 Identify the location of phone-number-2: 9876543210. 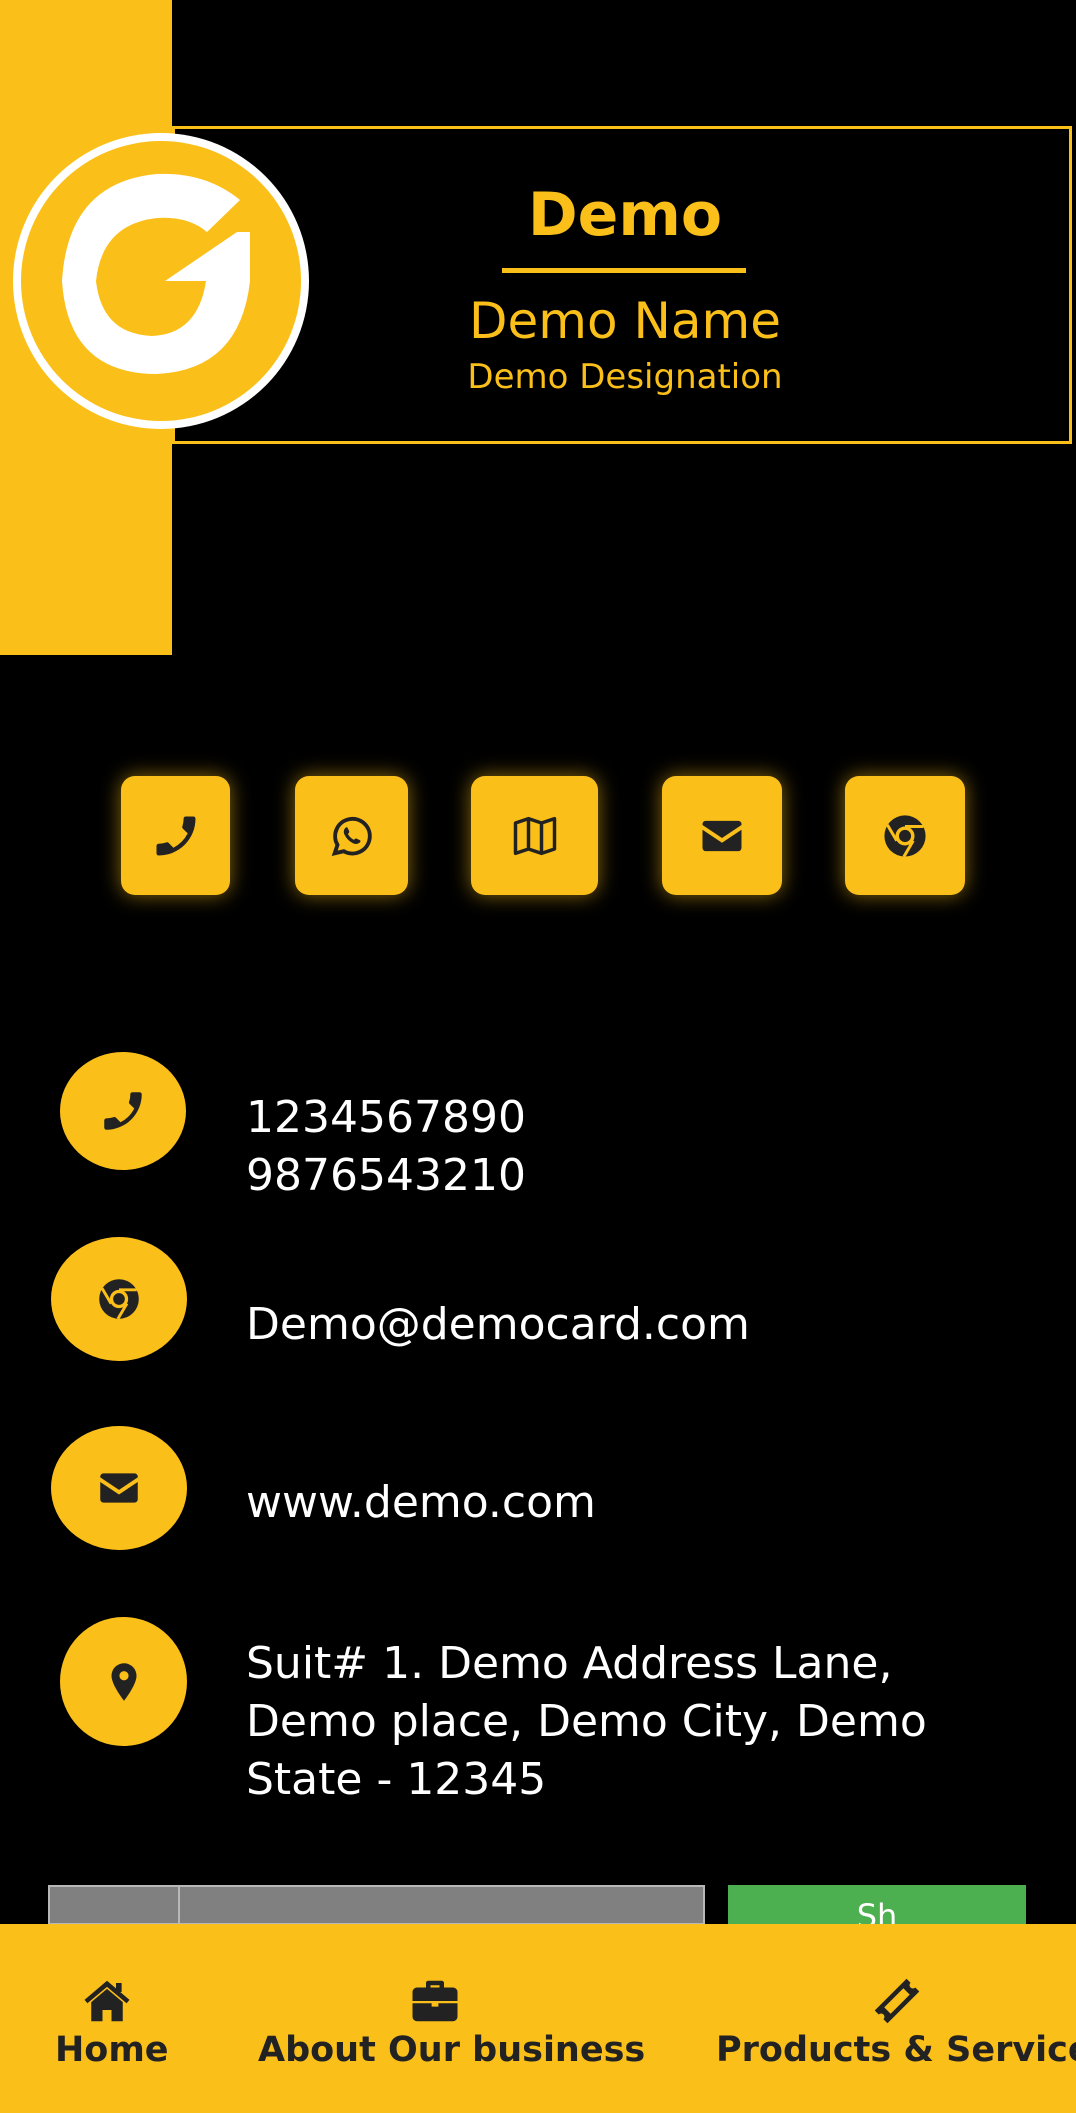
(386, 1176).